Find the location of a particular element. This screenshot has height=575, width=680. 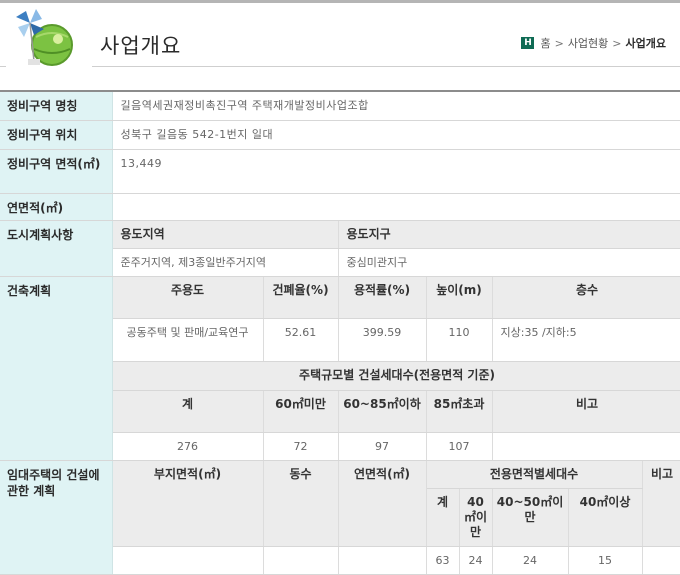

value-rental-note is located at coordinates (661, 560).